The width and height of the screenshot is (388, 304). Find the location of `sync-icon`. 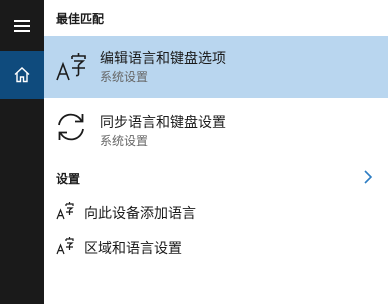

sync-icon is located at coordinates (71, 127).